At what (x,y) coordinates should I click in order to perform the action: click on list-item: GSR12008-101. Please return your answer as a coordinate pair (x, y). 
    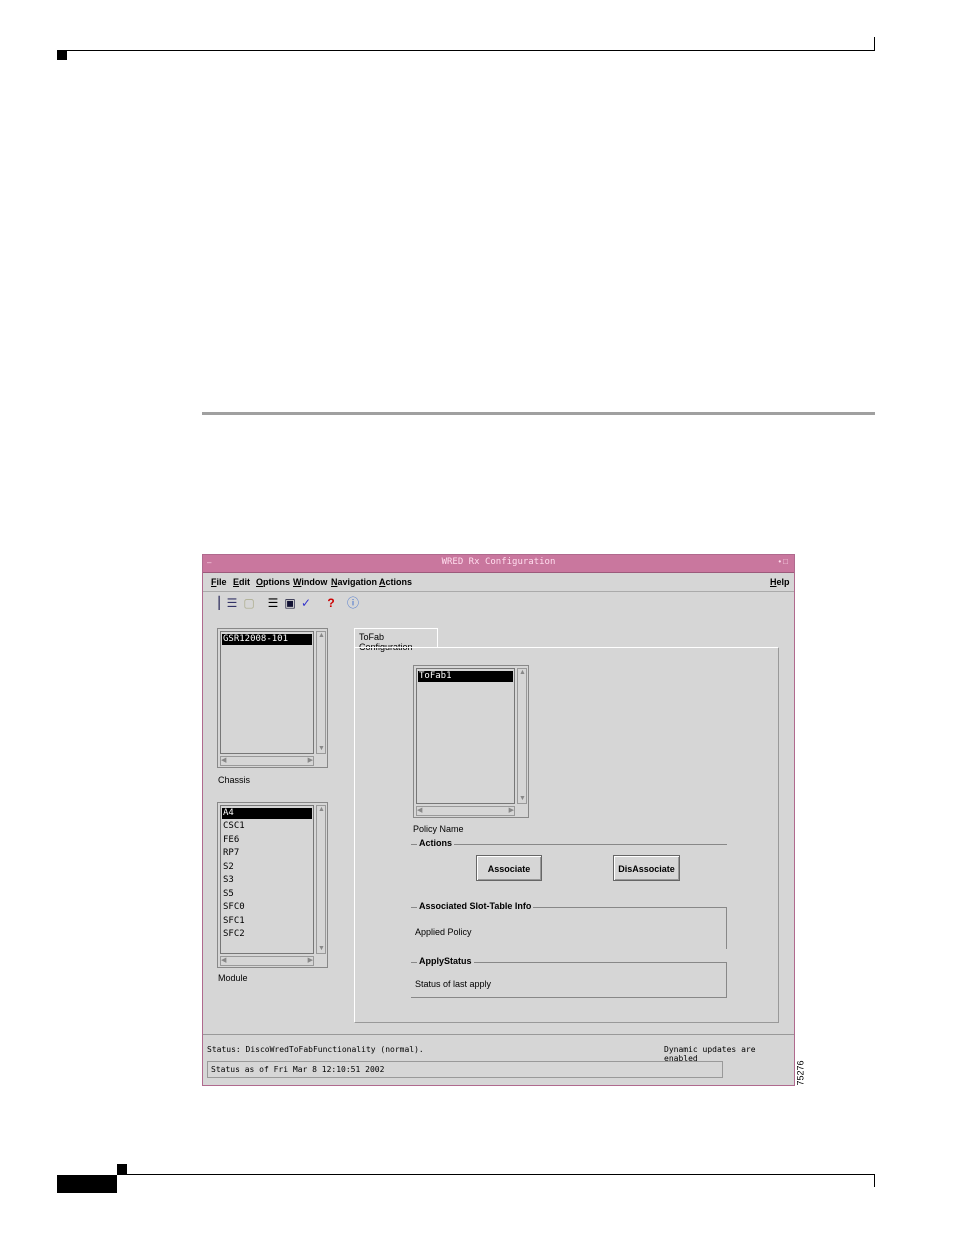
    Looking at the image, I should click on (267, 639).